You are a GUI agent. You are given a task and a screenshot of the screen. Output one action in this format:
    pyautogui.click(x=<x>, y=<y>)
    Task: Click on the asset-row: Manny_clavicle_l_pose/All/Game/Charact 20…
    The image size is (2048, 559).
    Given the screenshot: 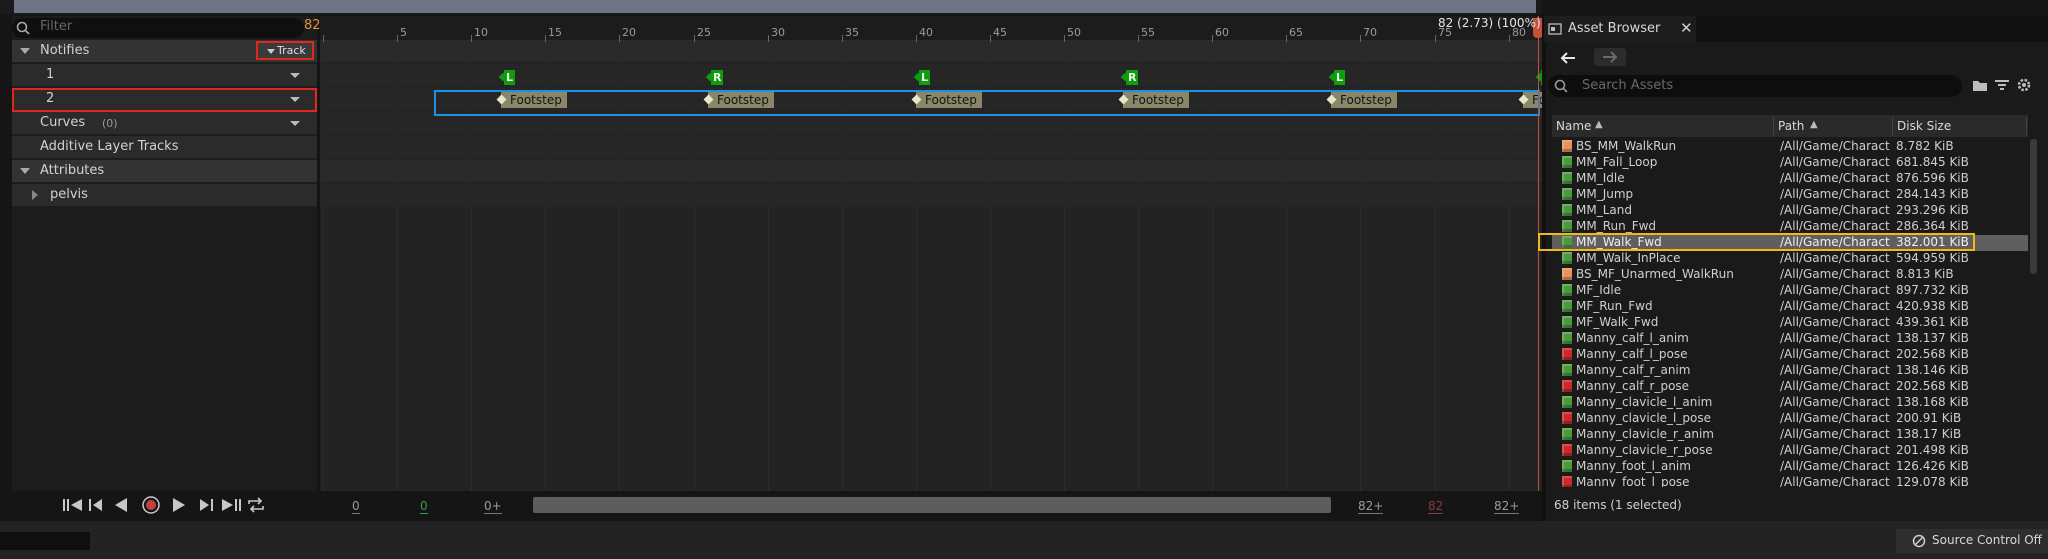 What is the action you would take?
    pyautogui.click(x=1790, y=419)
    